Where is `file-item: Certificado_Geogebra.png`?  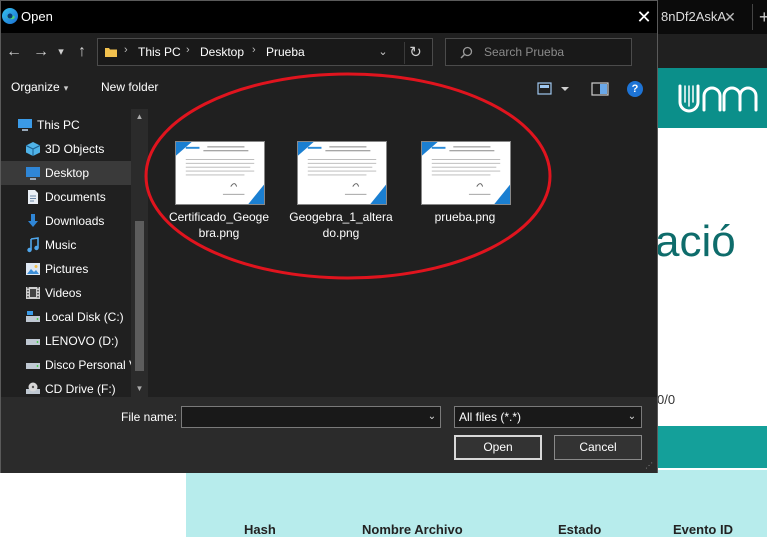
file-item: Certificado_Geogebra.png is located at coordinates (219, 194).